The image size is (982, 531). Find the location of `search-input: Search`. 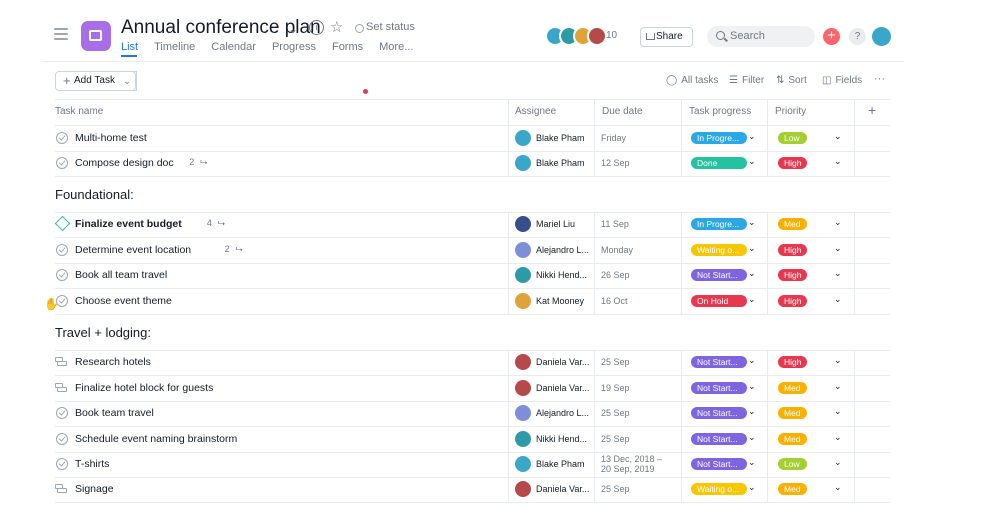

search-input: Search is located at coordinates (761, 36).